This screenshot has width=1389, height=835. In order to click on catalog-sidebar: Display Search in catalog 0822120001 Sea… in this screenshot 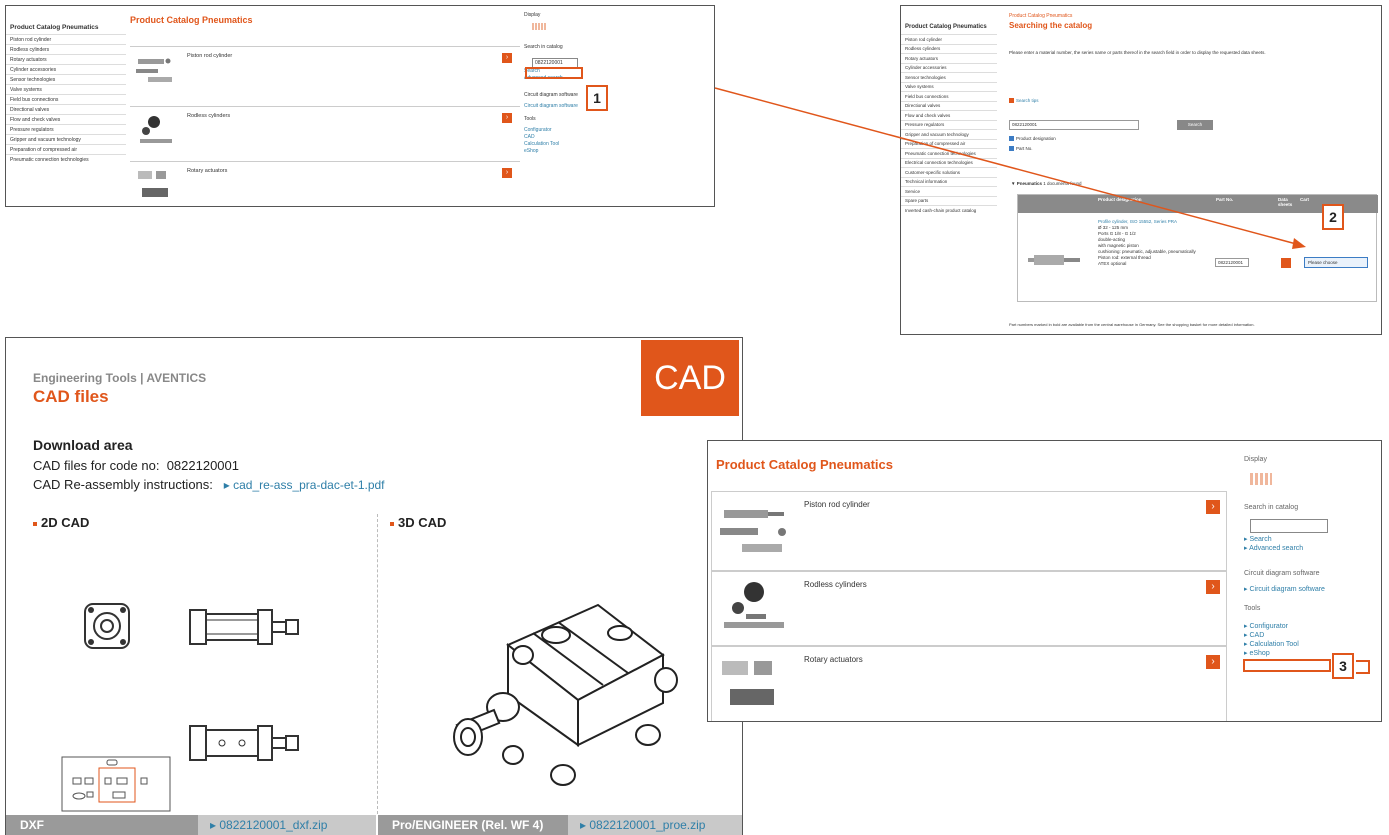, I will do `click(574, 83)`.